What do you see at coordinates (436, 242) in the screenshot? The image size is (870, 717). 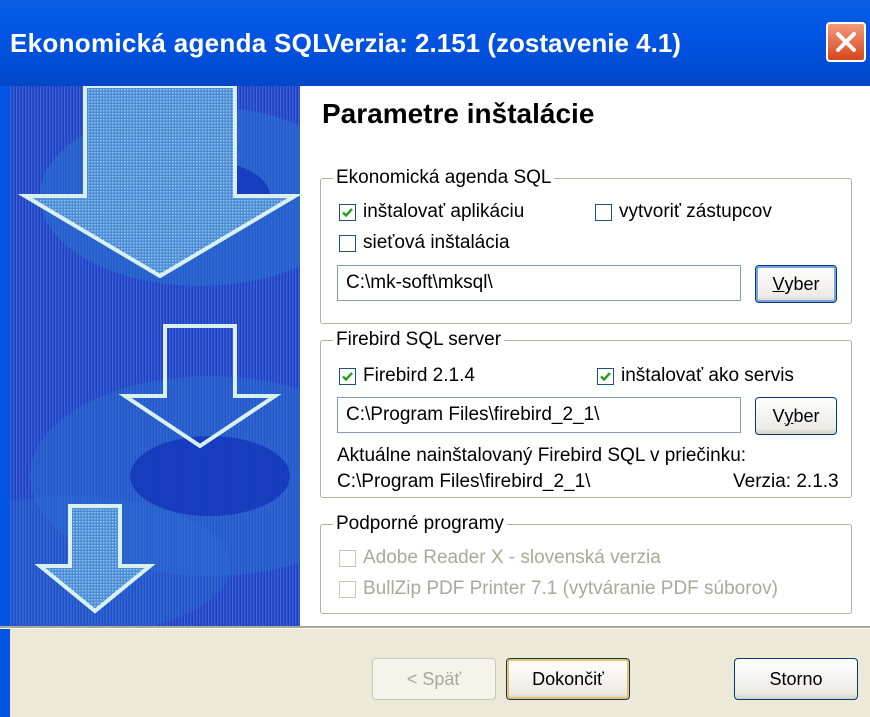 I see `network-install-label: sieťová inštalácia` at bounding box center [436, 242].